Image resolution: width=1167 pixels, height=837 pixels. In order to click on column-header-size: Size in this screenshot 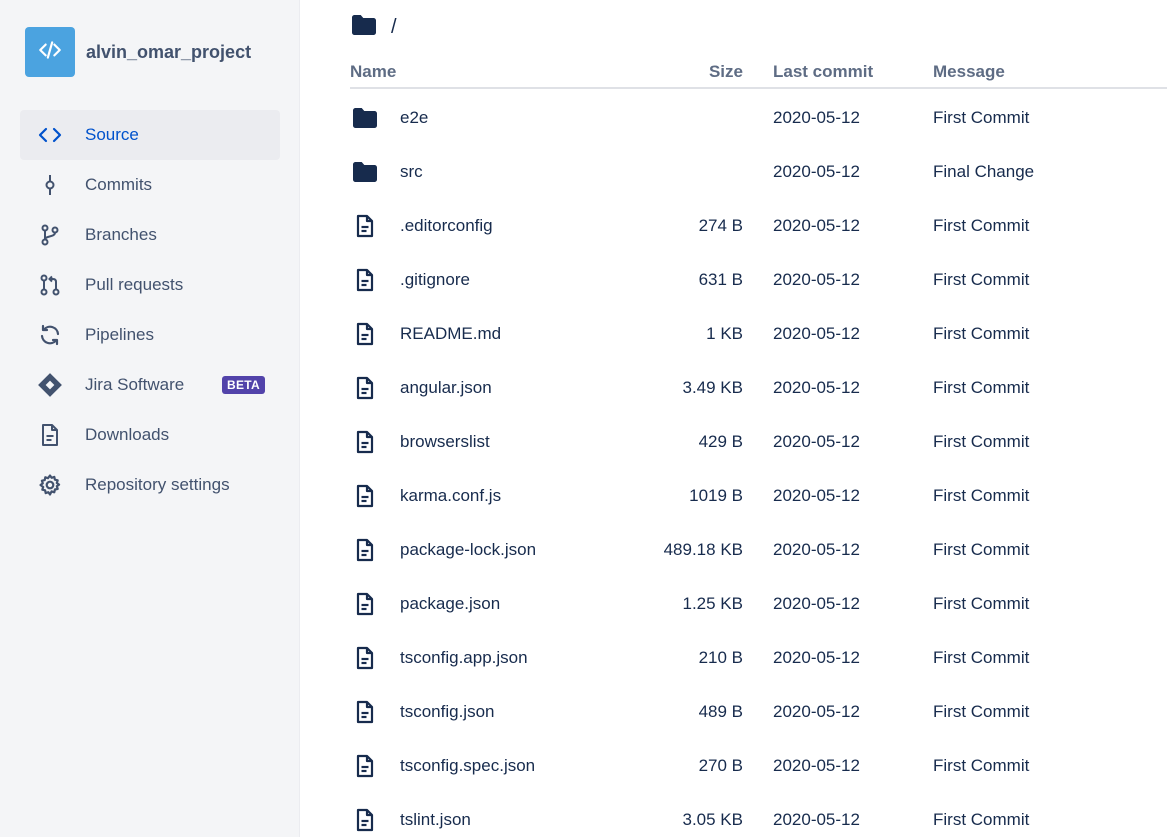, I will do `click(725, 71)`.